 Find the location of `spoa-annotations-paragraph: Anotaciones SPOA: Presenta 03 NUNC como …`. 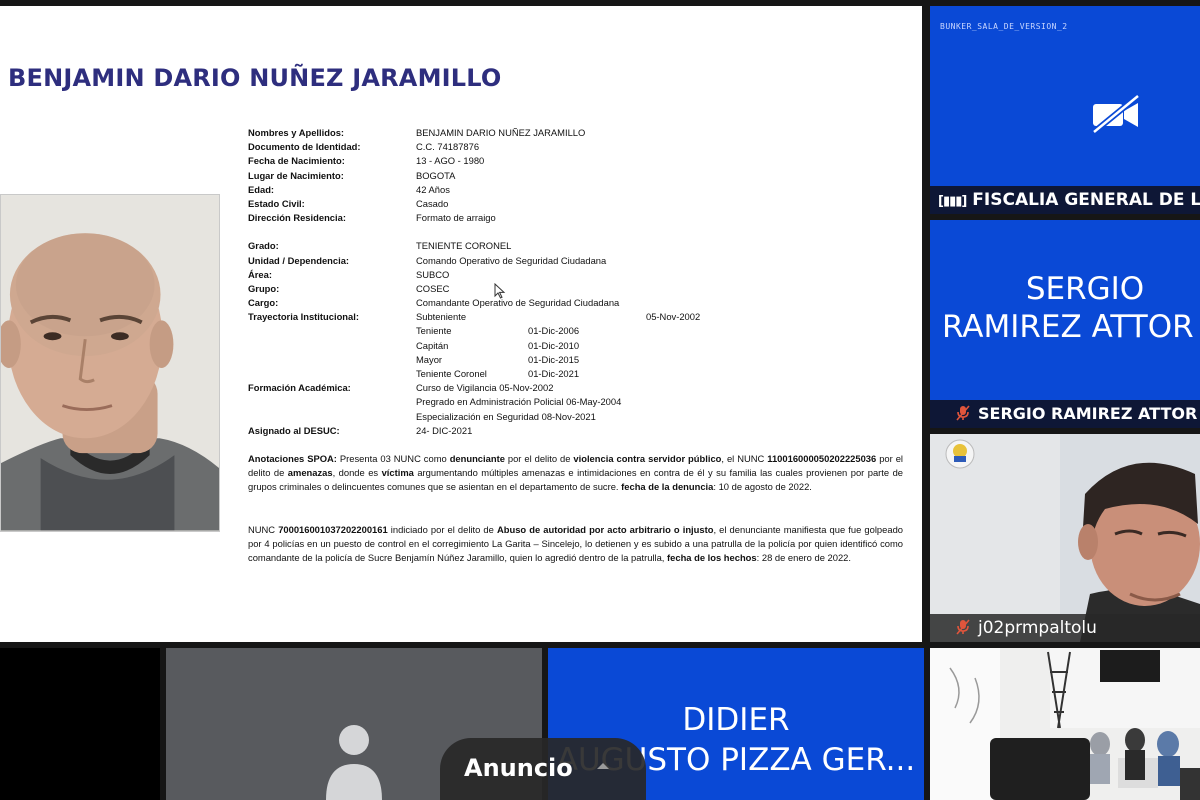

spoa-annotations-paragraph: Anotaciones SPOA: Presenta 03 NUNC como … is located at coordinates (575, 473).